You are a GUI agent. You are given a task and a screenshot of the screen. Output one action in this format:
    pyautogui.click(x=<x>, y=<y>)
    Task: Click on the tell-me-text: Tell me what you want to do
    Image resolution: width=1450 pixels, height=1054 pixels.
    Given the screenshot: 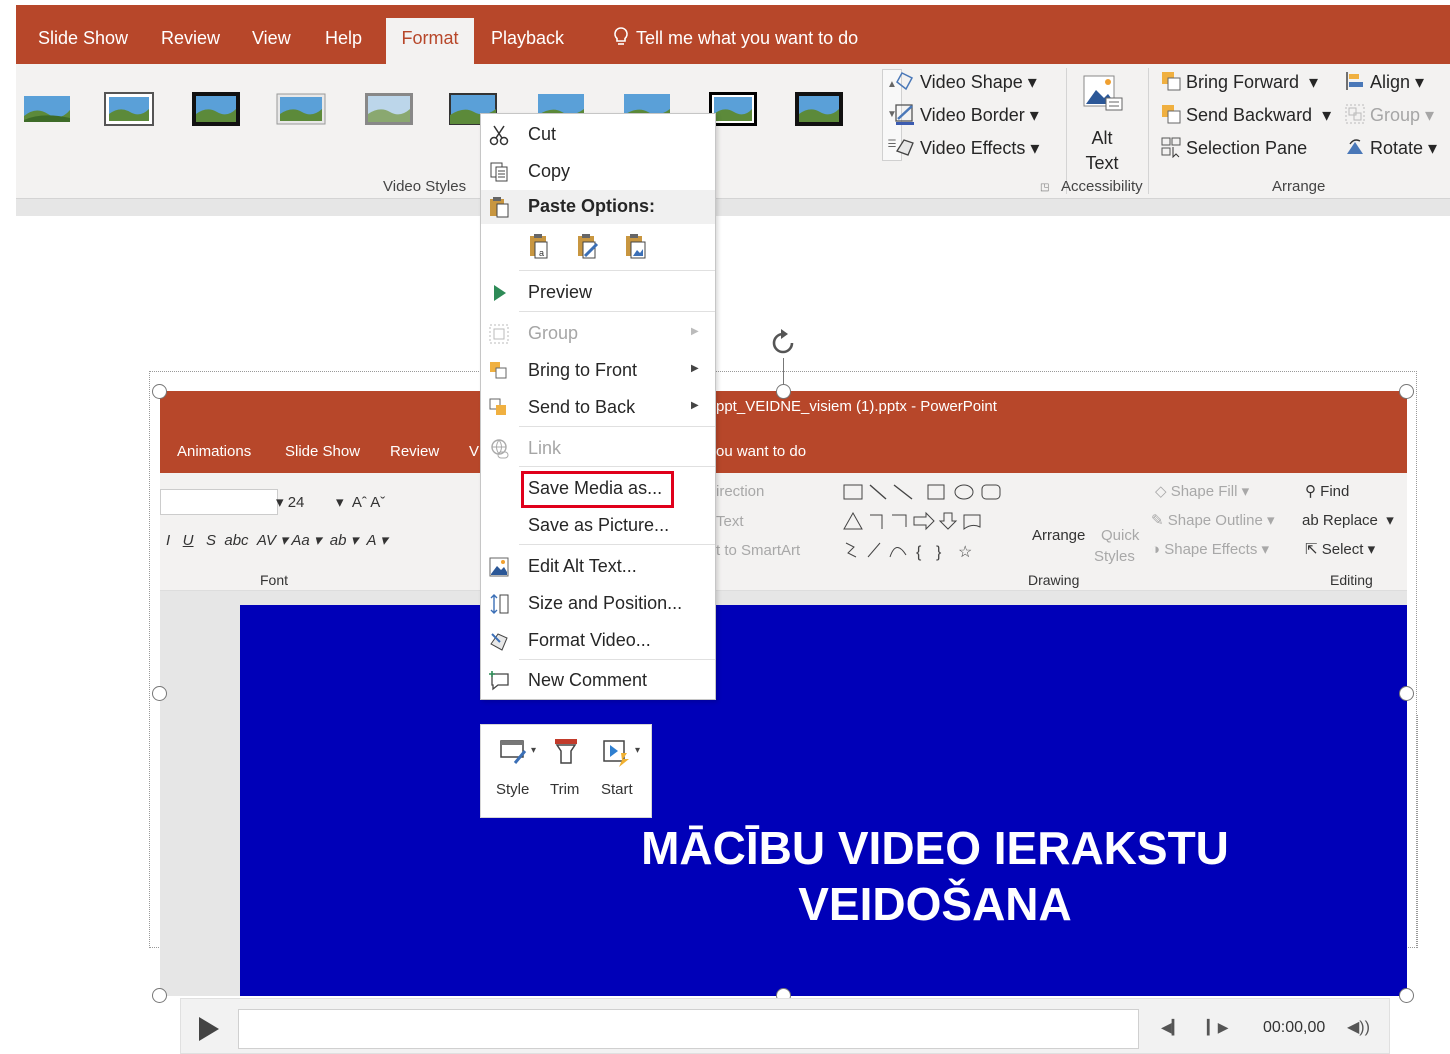 What is the action you would take?
    pyautogui.click(x=747, y=38)
    